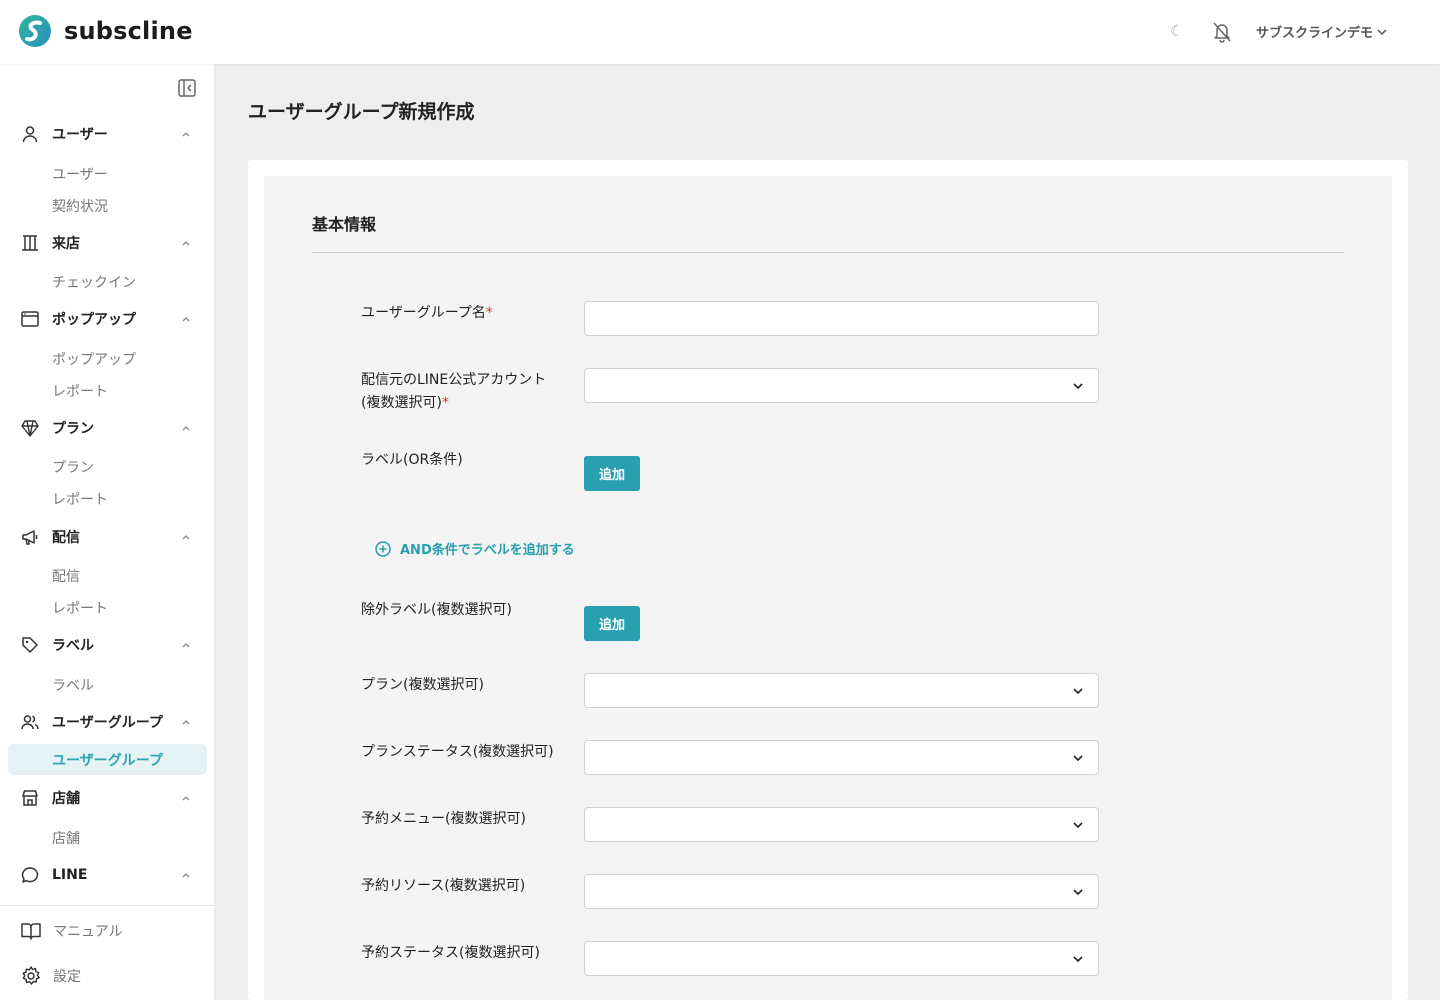  Describe the element at coordinates (30, 645) in the screenshot. I see `tag-icon` at that location.